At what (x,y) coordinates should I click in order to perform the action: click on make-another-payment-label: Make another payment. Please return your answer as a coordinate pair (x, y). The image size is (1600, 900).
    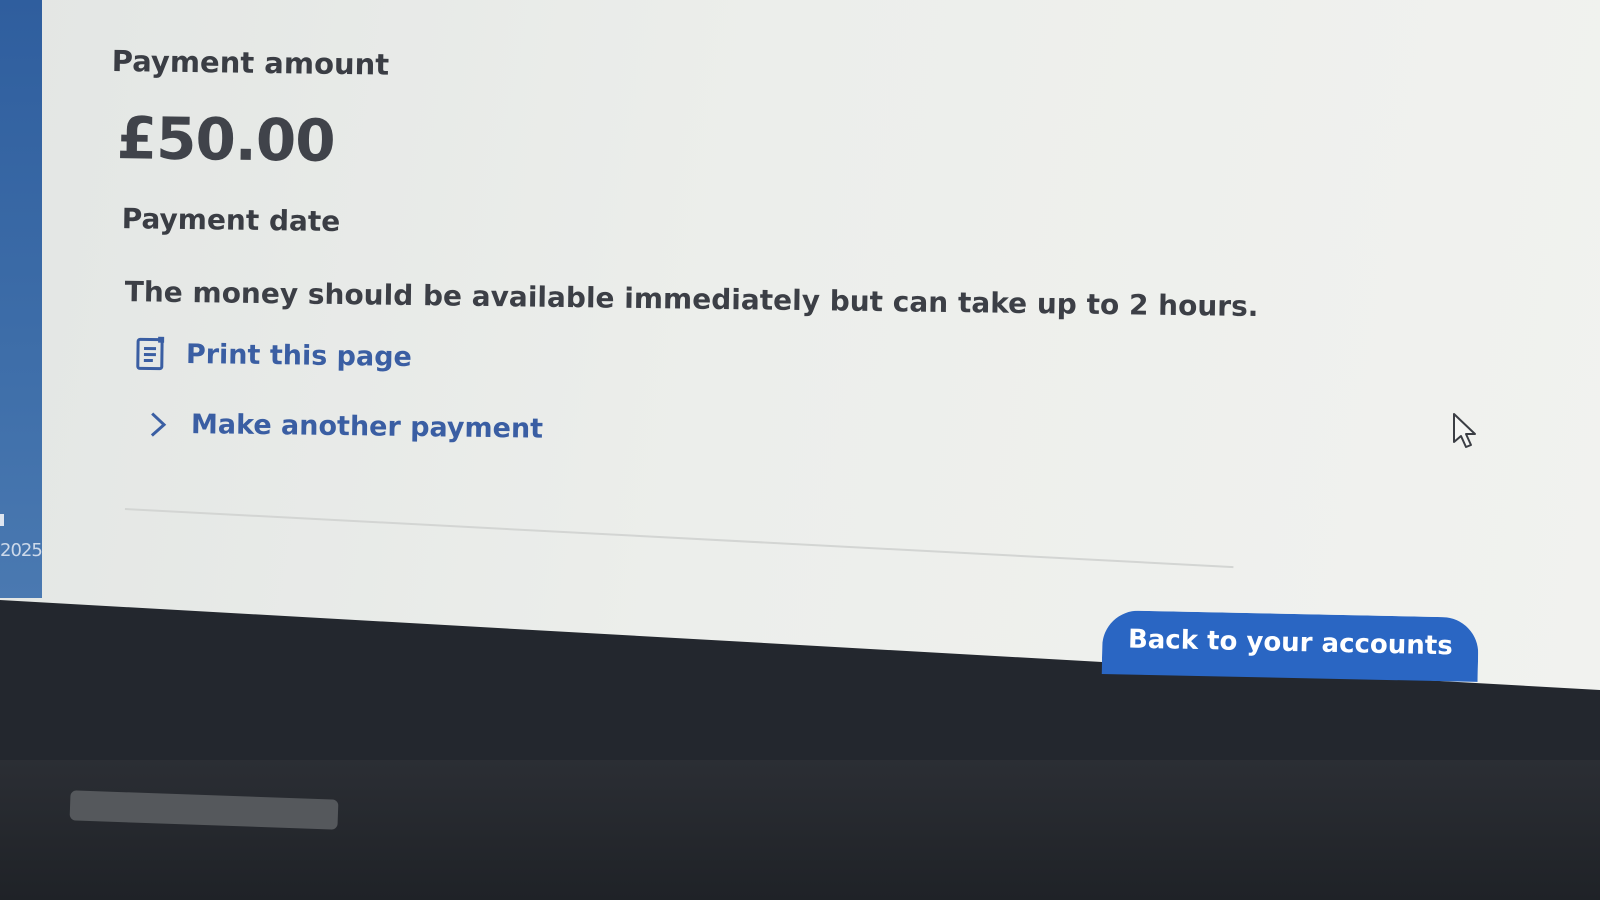
    Looking at the image, I should click on (367, 427).